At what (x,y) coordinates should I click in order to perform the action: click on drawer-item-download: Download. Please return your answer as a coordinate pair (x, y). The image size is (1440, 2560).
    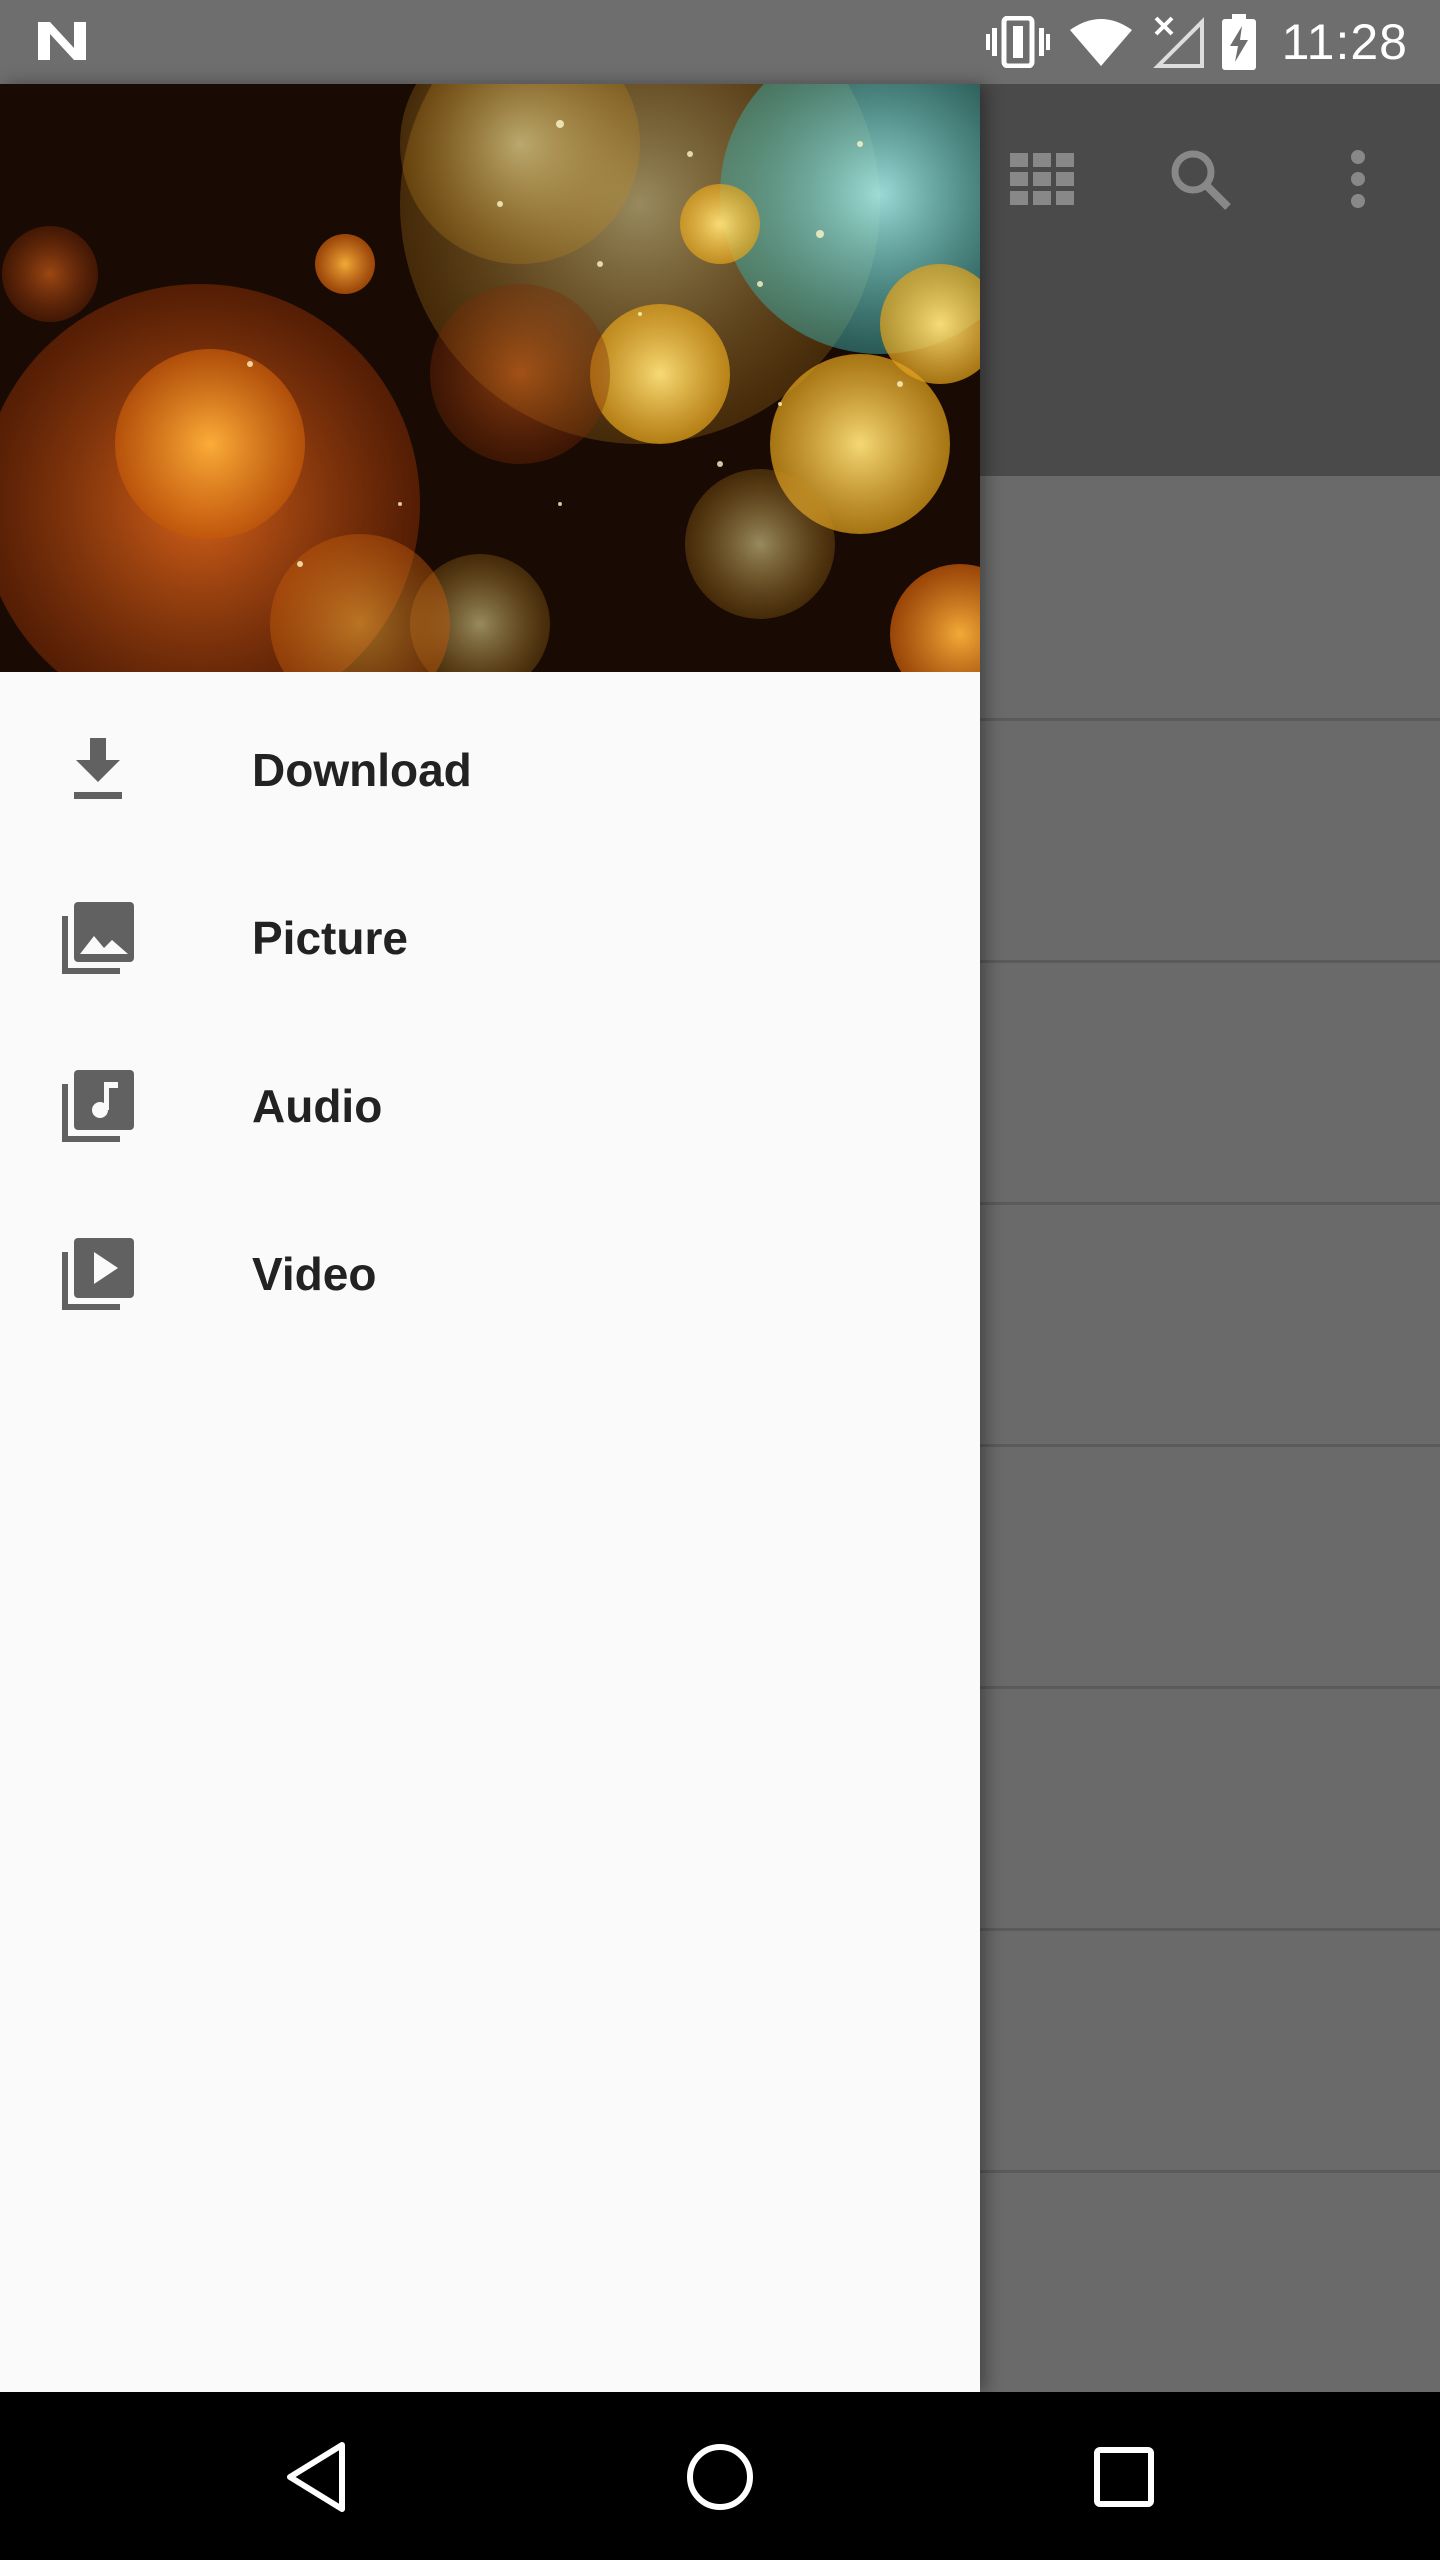
    Looking at the image, I should click on (490, 770).